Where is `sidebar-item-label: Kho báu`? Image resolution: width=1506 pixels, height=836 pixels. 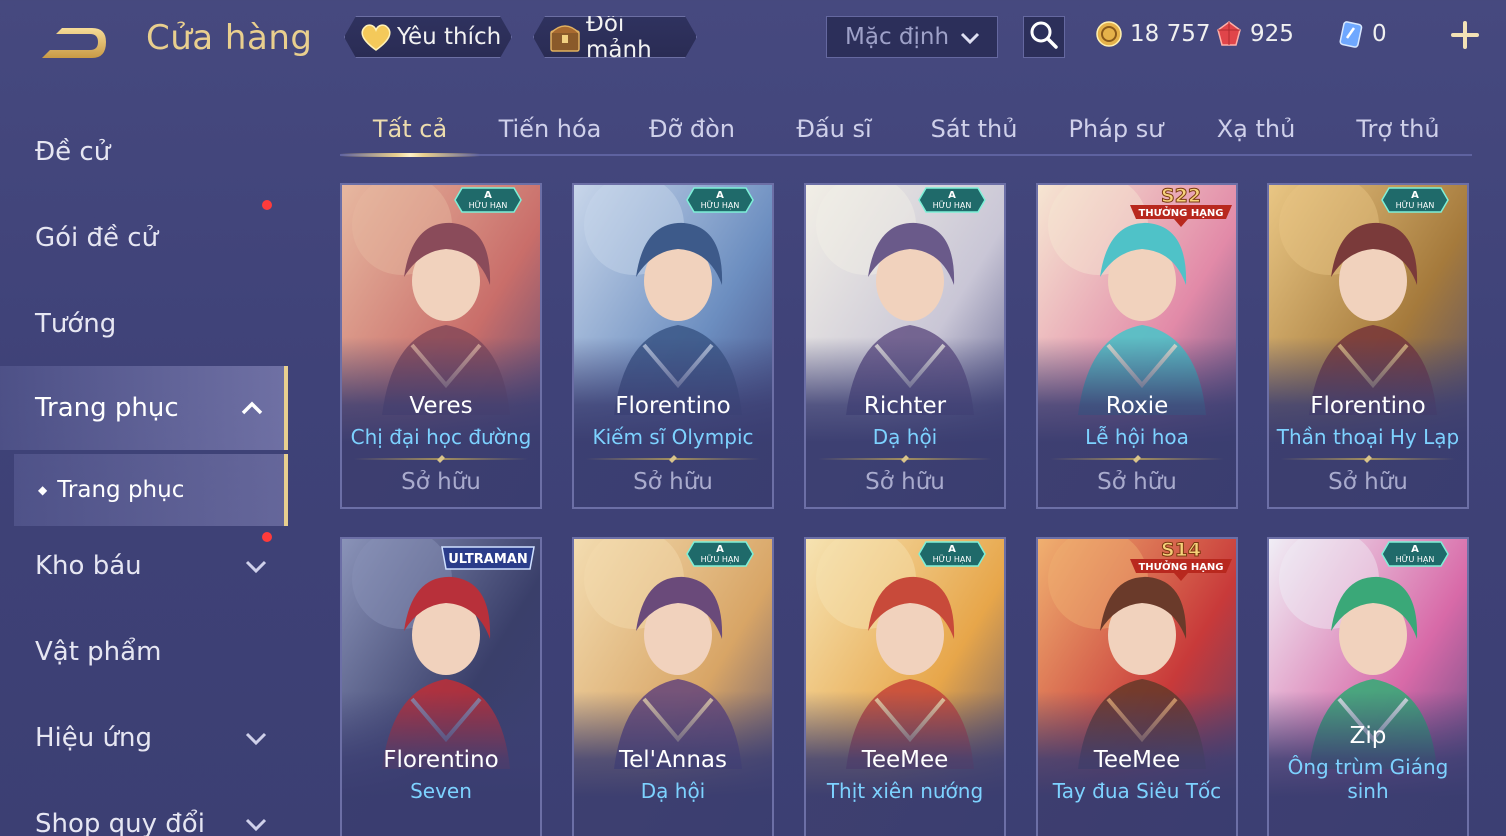
sidebar-item-label: Kho báu is located at coordinates (88, 566).